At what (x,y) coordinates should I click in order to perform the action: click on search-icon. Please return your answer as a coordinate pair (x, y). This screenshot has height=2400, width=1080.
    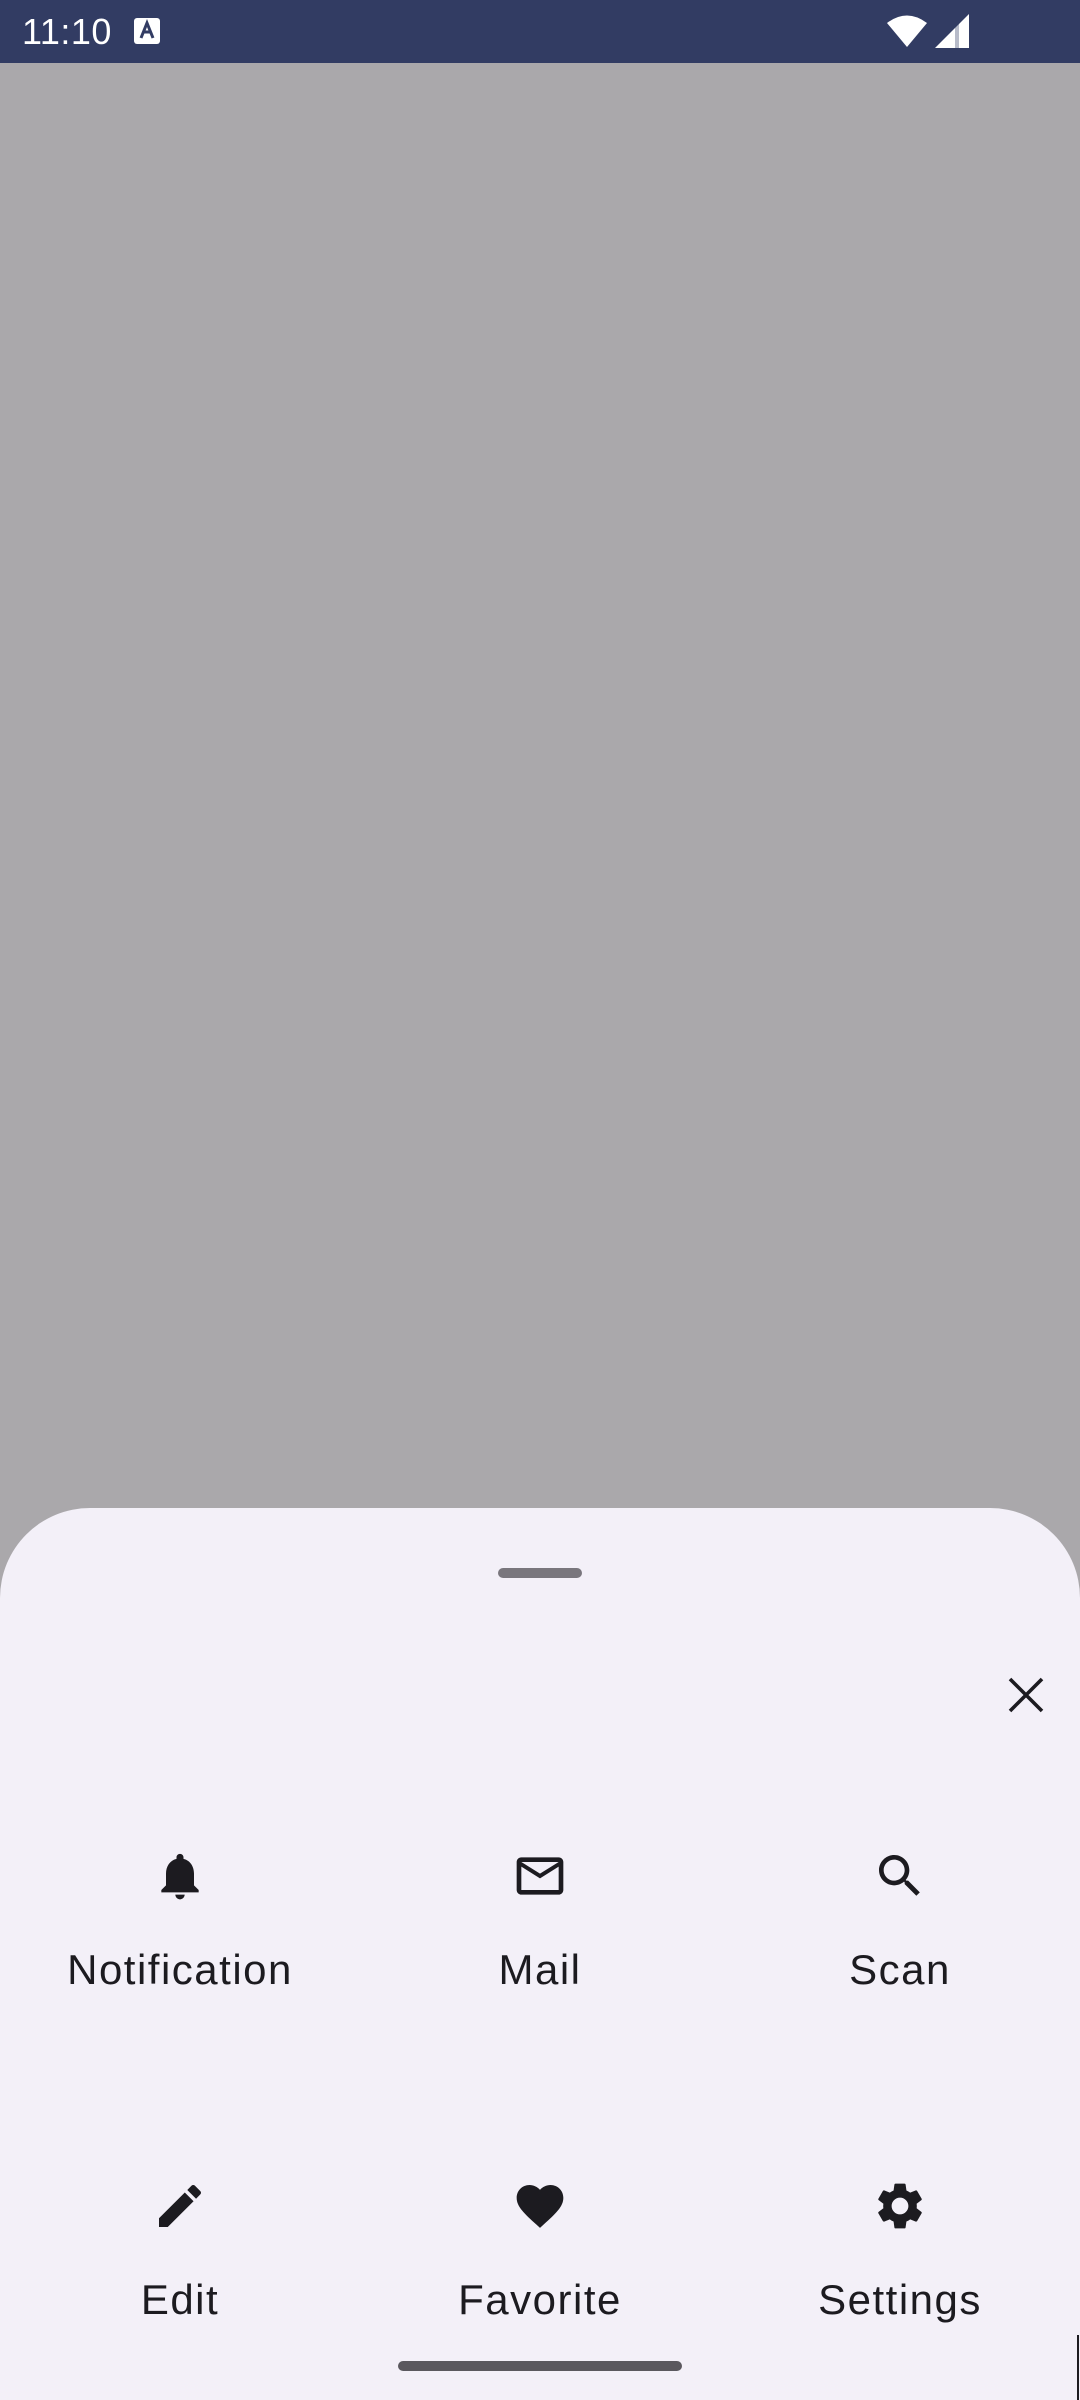
    Looking at the image, I should click on (900, 1876).